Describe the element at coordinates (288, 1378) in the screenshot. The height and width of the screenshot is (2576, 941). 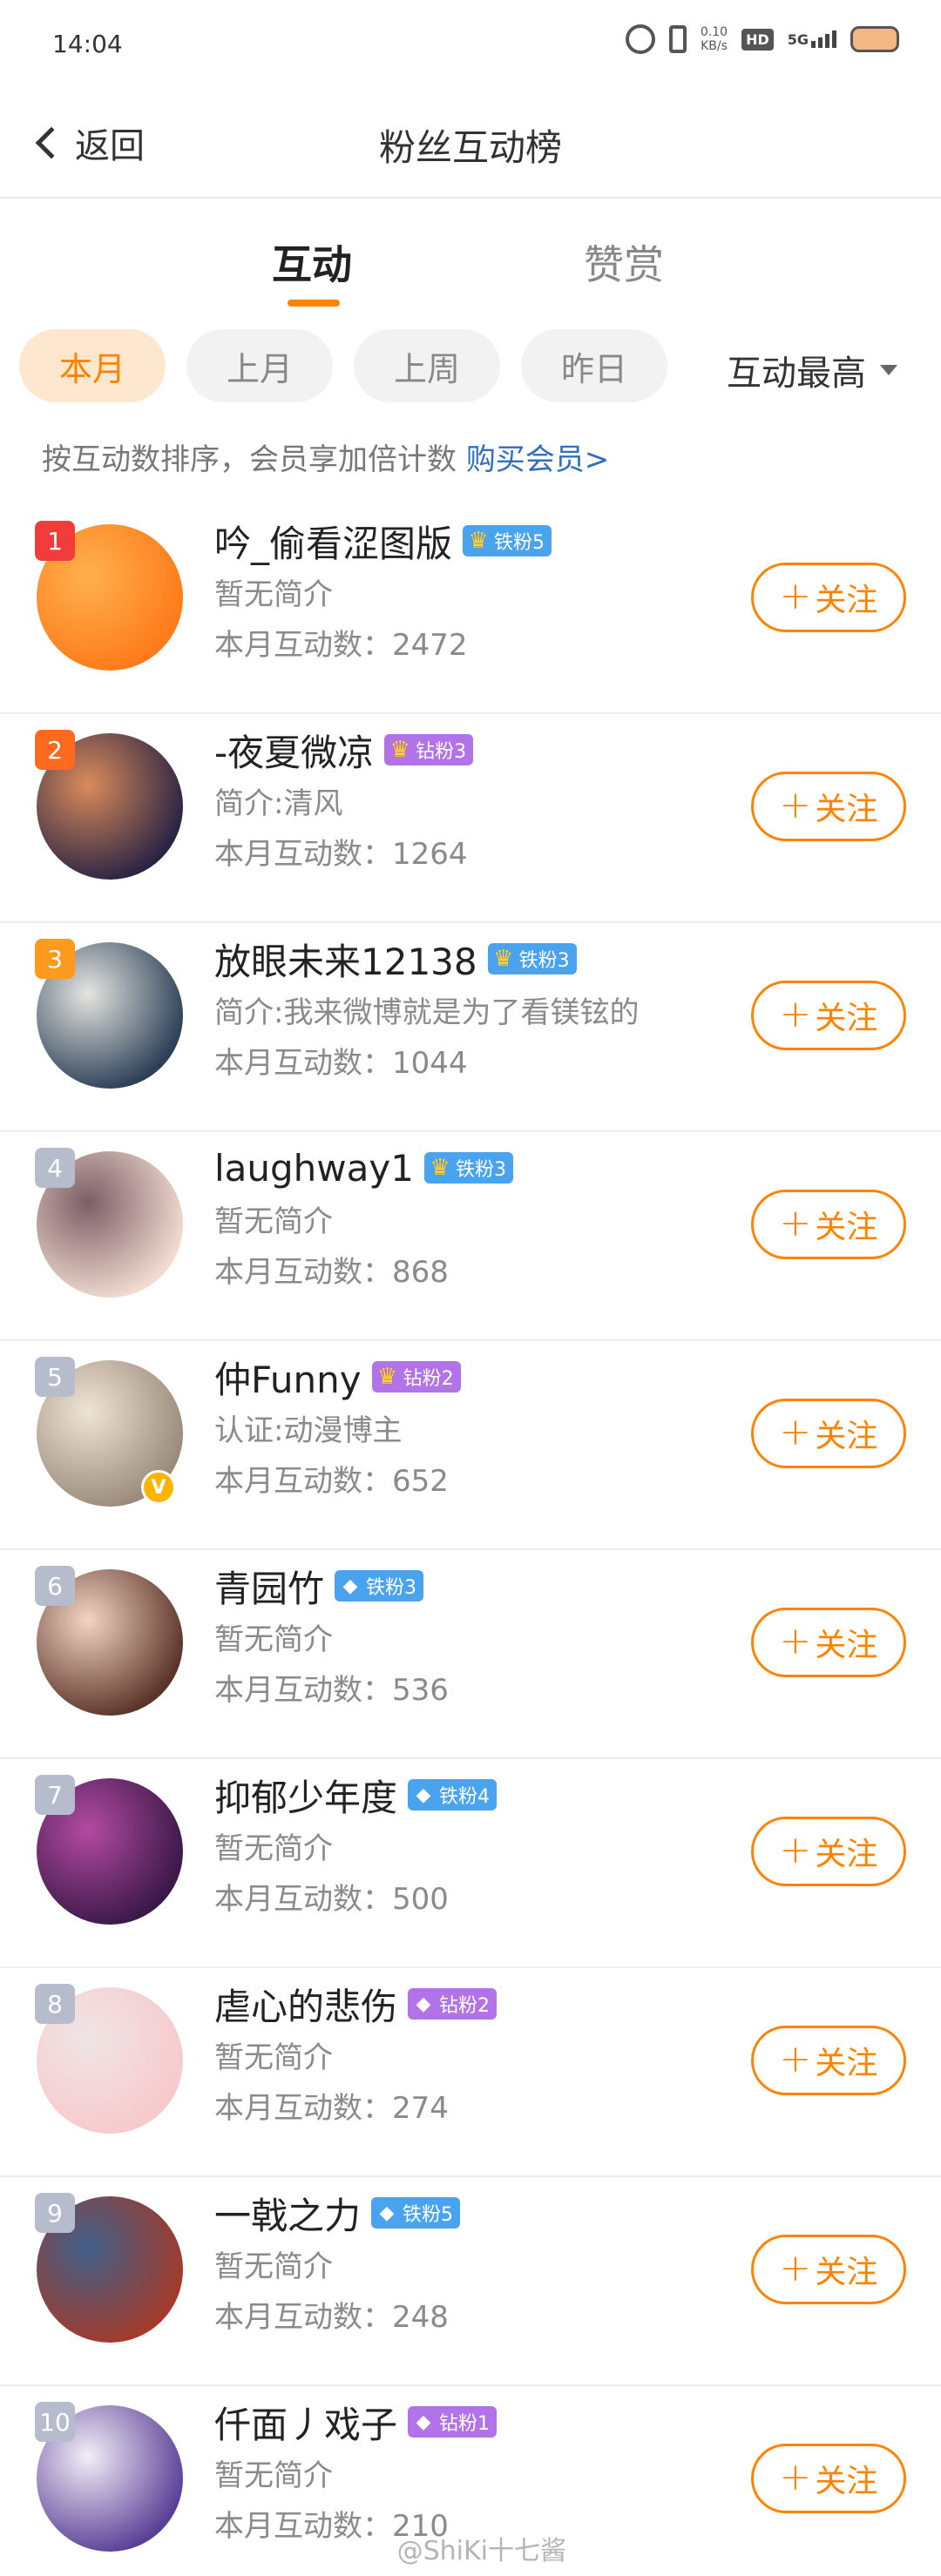
I see `fan-name: 仲Funny` at that location.